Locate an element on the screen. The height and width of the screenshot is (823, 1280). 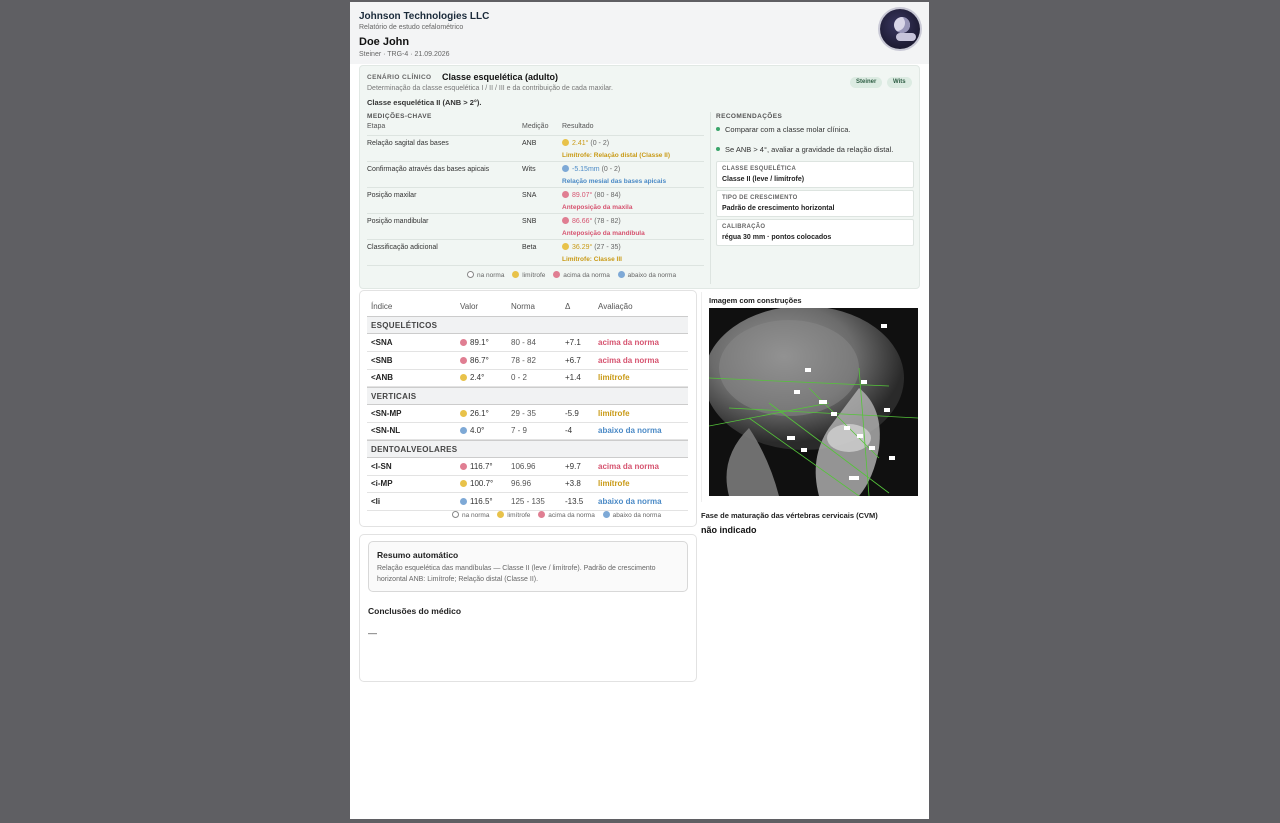
index-row: <SNA 89.1° 80 - 84 +7.1 acima da norma is located at coordinates (527, 343).